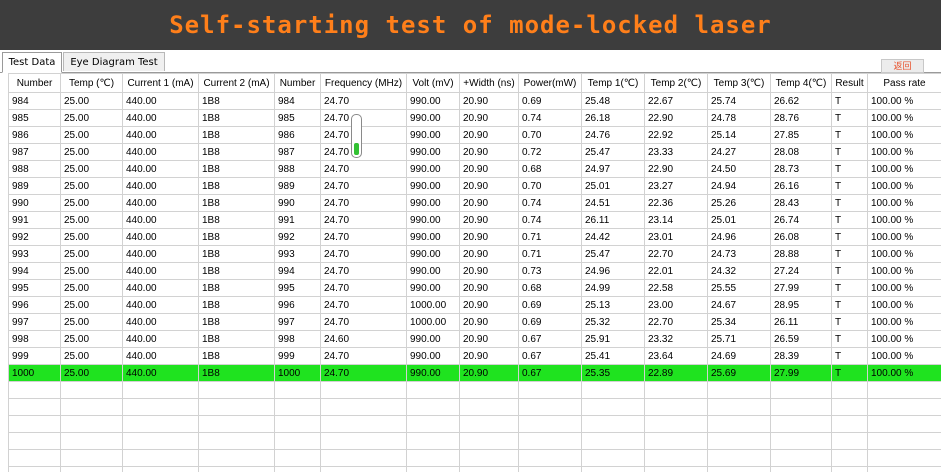 This screenshot has height=472, width=941. Describe the element at coordinates (363, 203) in the screenshot. I see `table-cell: 24.70` at that location.